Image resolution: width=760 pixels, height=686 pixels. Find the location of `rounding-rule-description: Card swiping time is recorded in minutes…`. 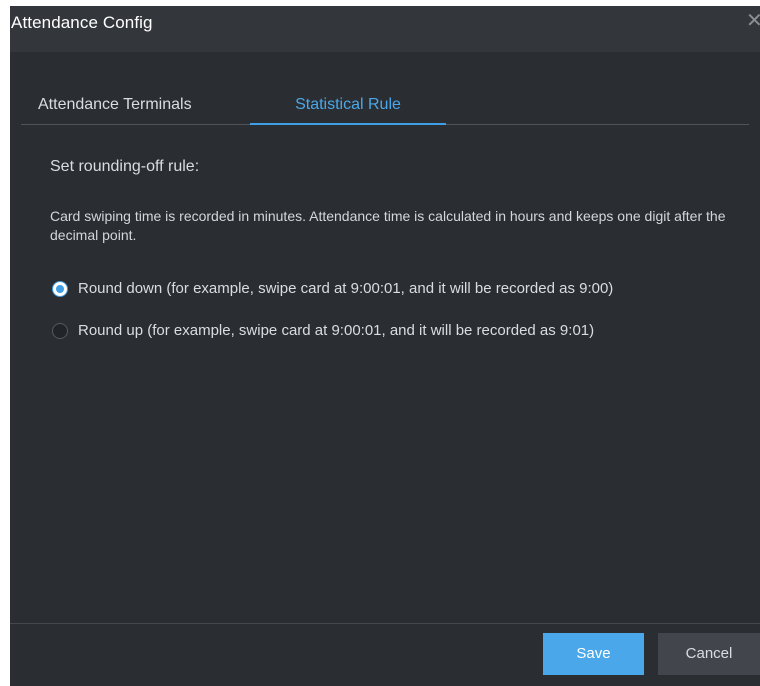

rounding-rule-description: Card swiping time is recorded in minutes… is located at coordinates (388, 225).